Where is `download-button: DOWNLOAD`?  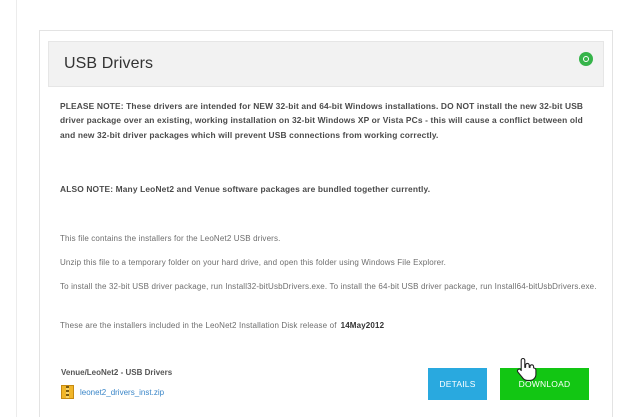 download-button: DOWNLOAD is located at coordinates (544, 384).